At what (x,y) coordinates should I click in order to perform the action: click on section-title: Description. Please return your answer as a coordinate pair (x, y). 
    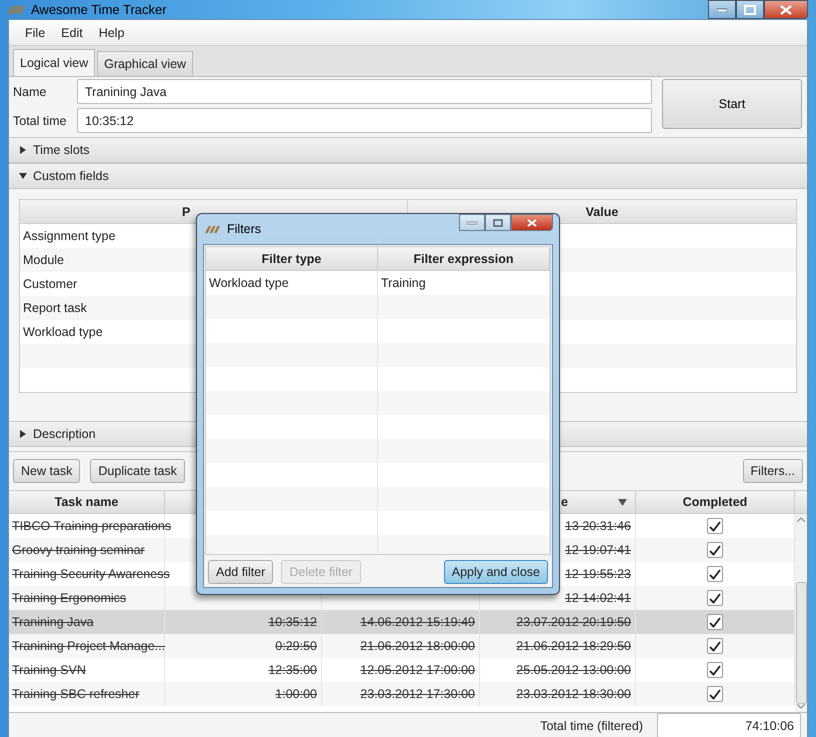
    Looking at the image, I should click on (64, 434).